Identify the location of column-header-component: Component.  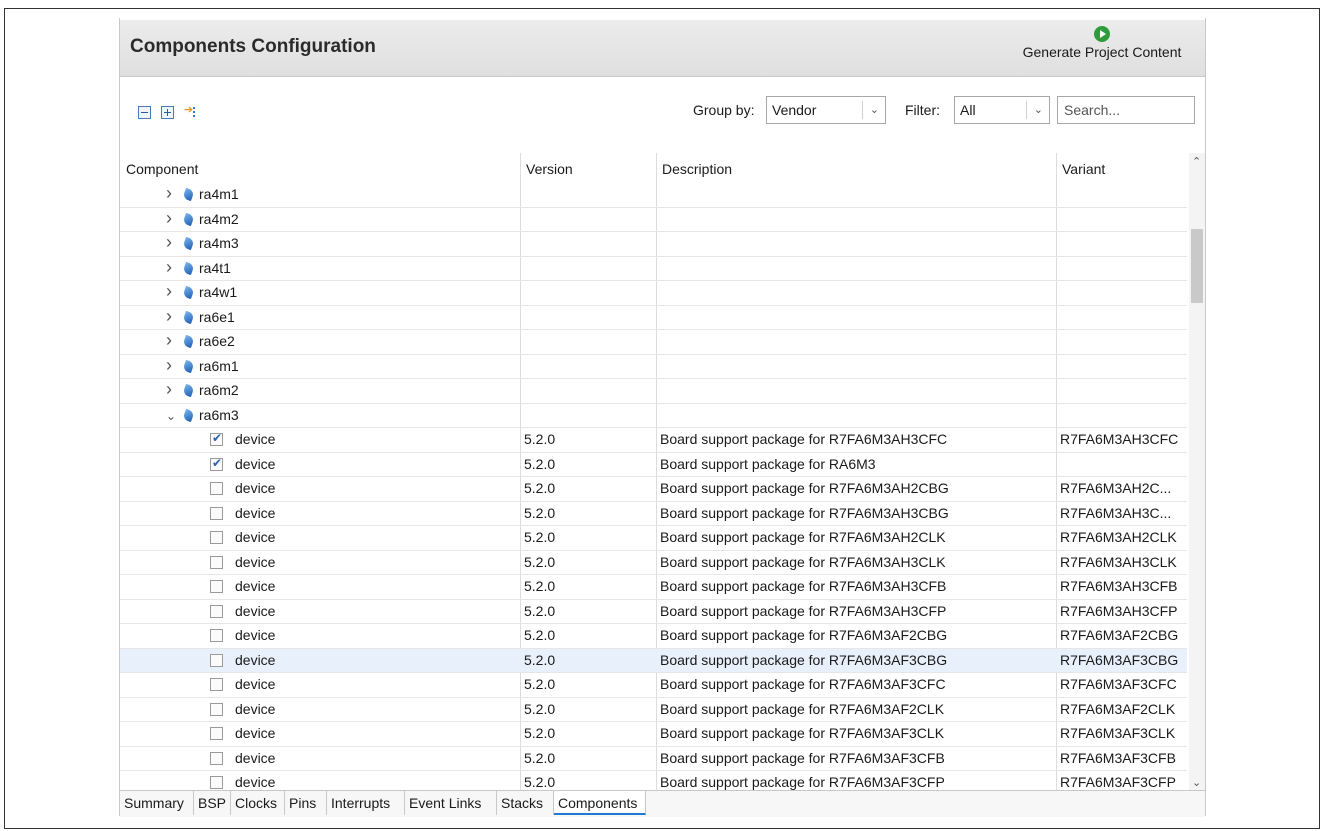
(320, 169).